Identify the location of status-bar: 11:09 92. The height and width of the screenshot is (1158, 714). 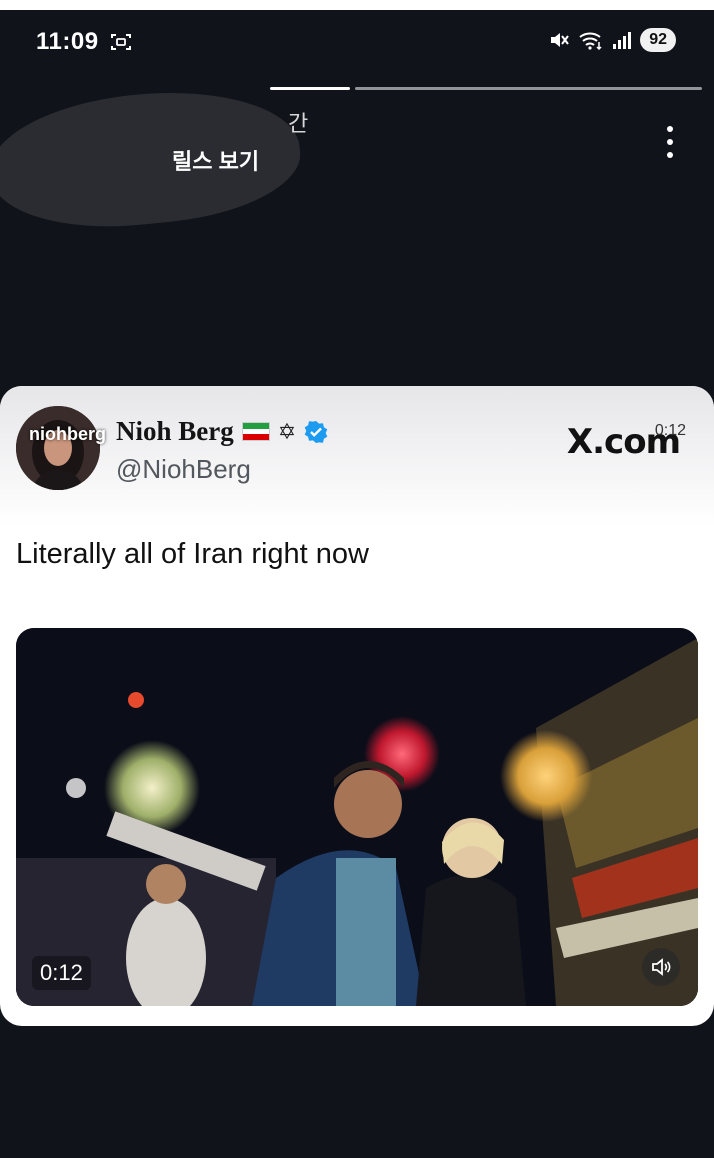
(357, 41).